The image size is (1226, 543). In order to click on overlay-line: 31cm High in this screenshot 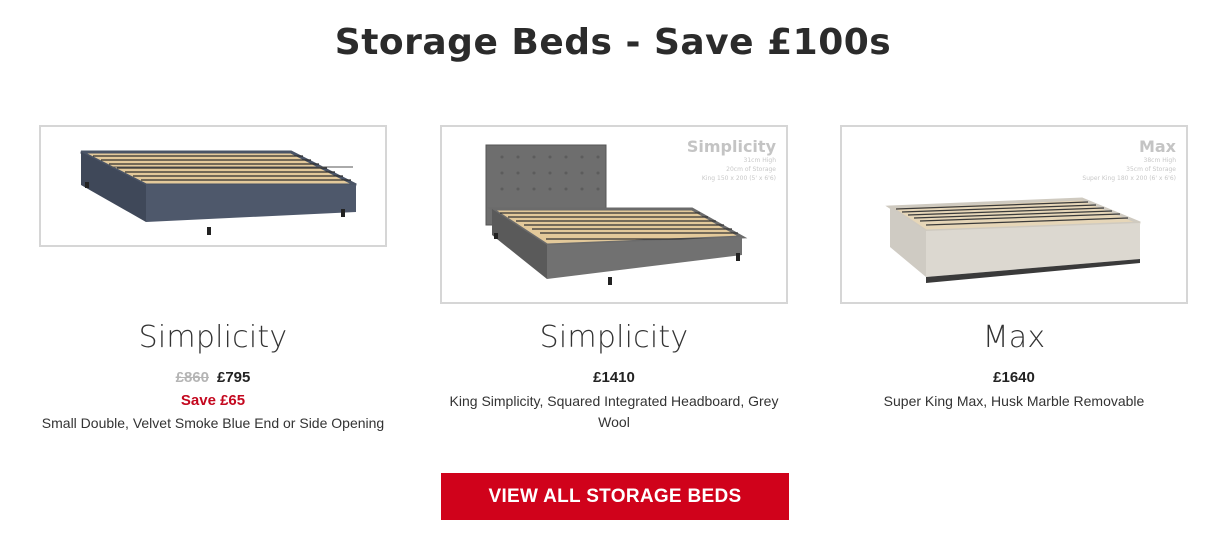, I will do `click(759, 160)`.